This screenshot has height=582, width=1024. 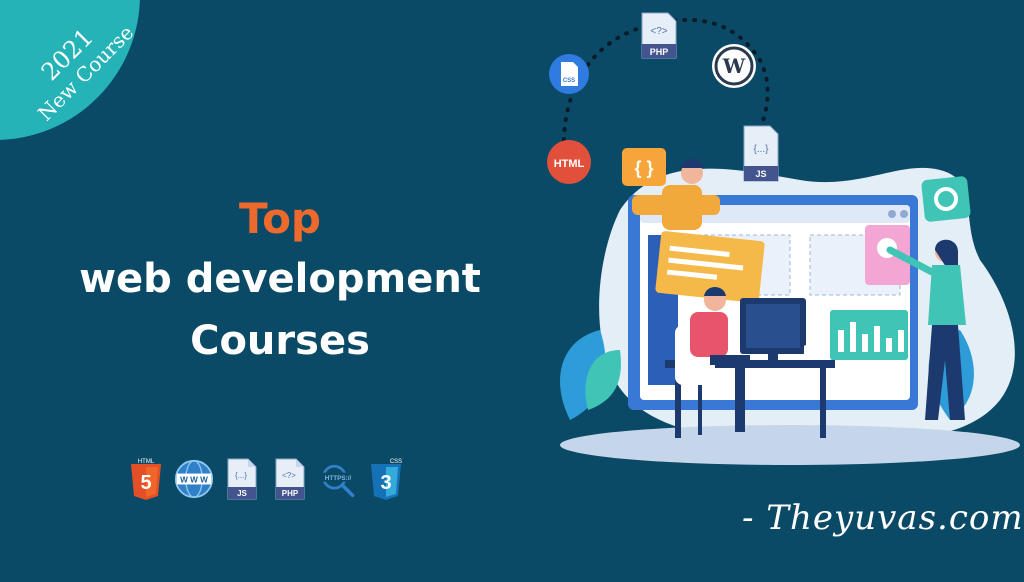 I want to click on gear-card, so click(x=946, y=199).